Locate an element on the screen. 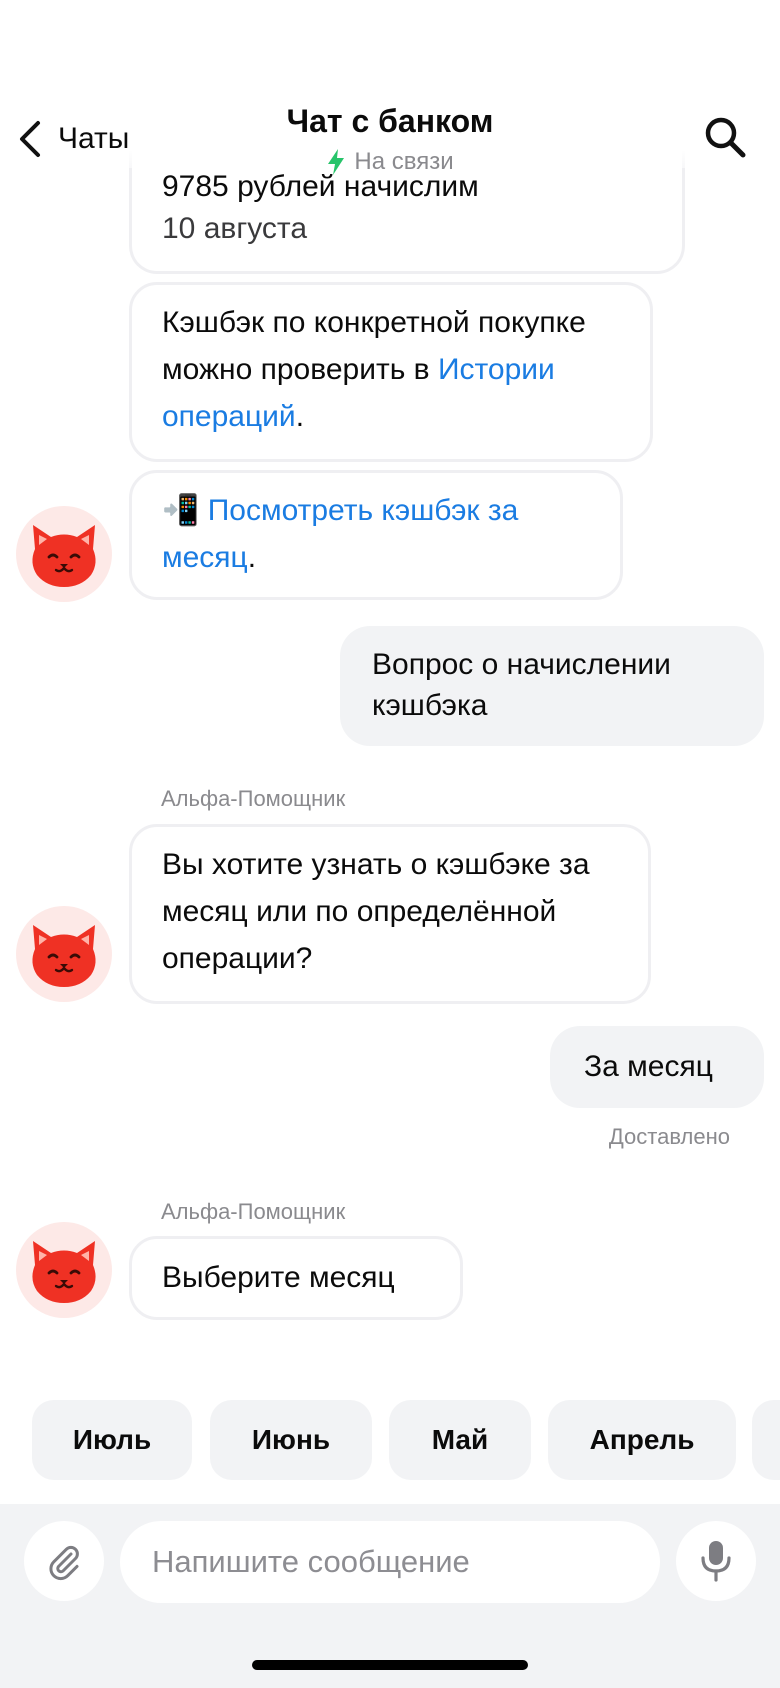 The image size is (780, 1688). back-chevron-icon is located at coordinates (30, 139).